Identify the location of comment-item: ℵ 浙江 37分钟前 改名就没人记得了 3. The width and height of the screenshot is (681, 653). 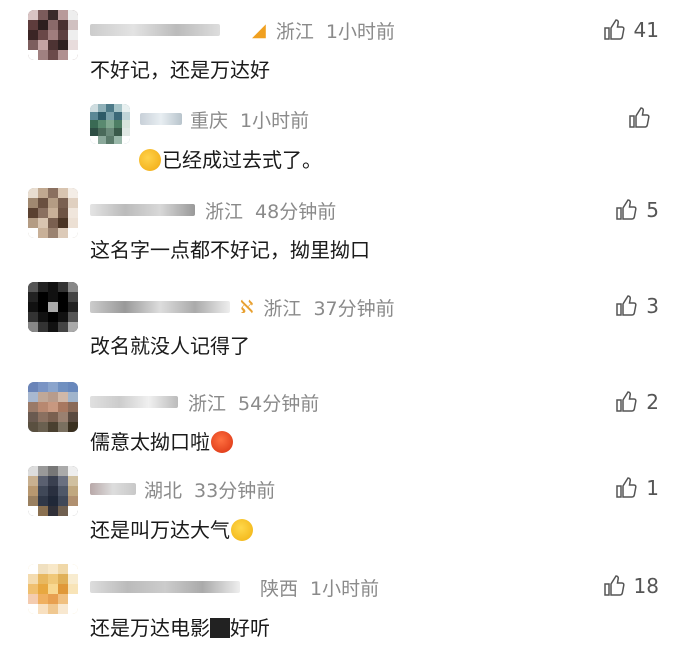
(340, 322).